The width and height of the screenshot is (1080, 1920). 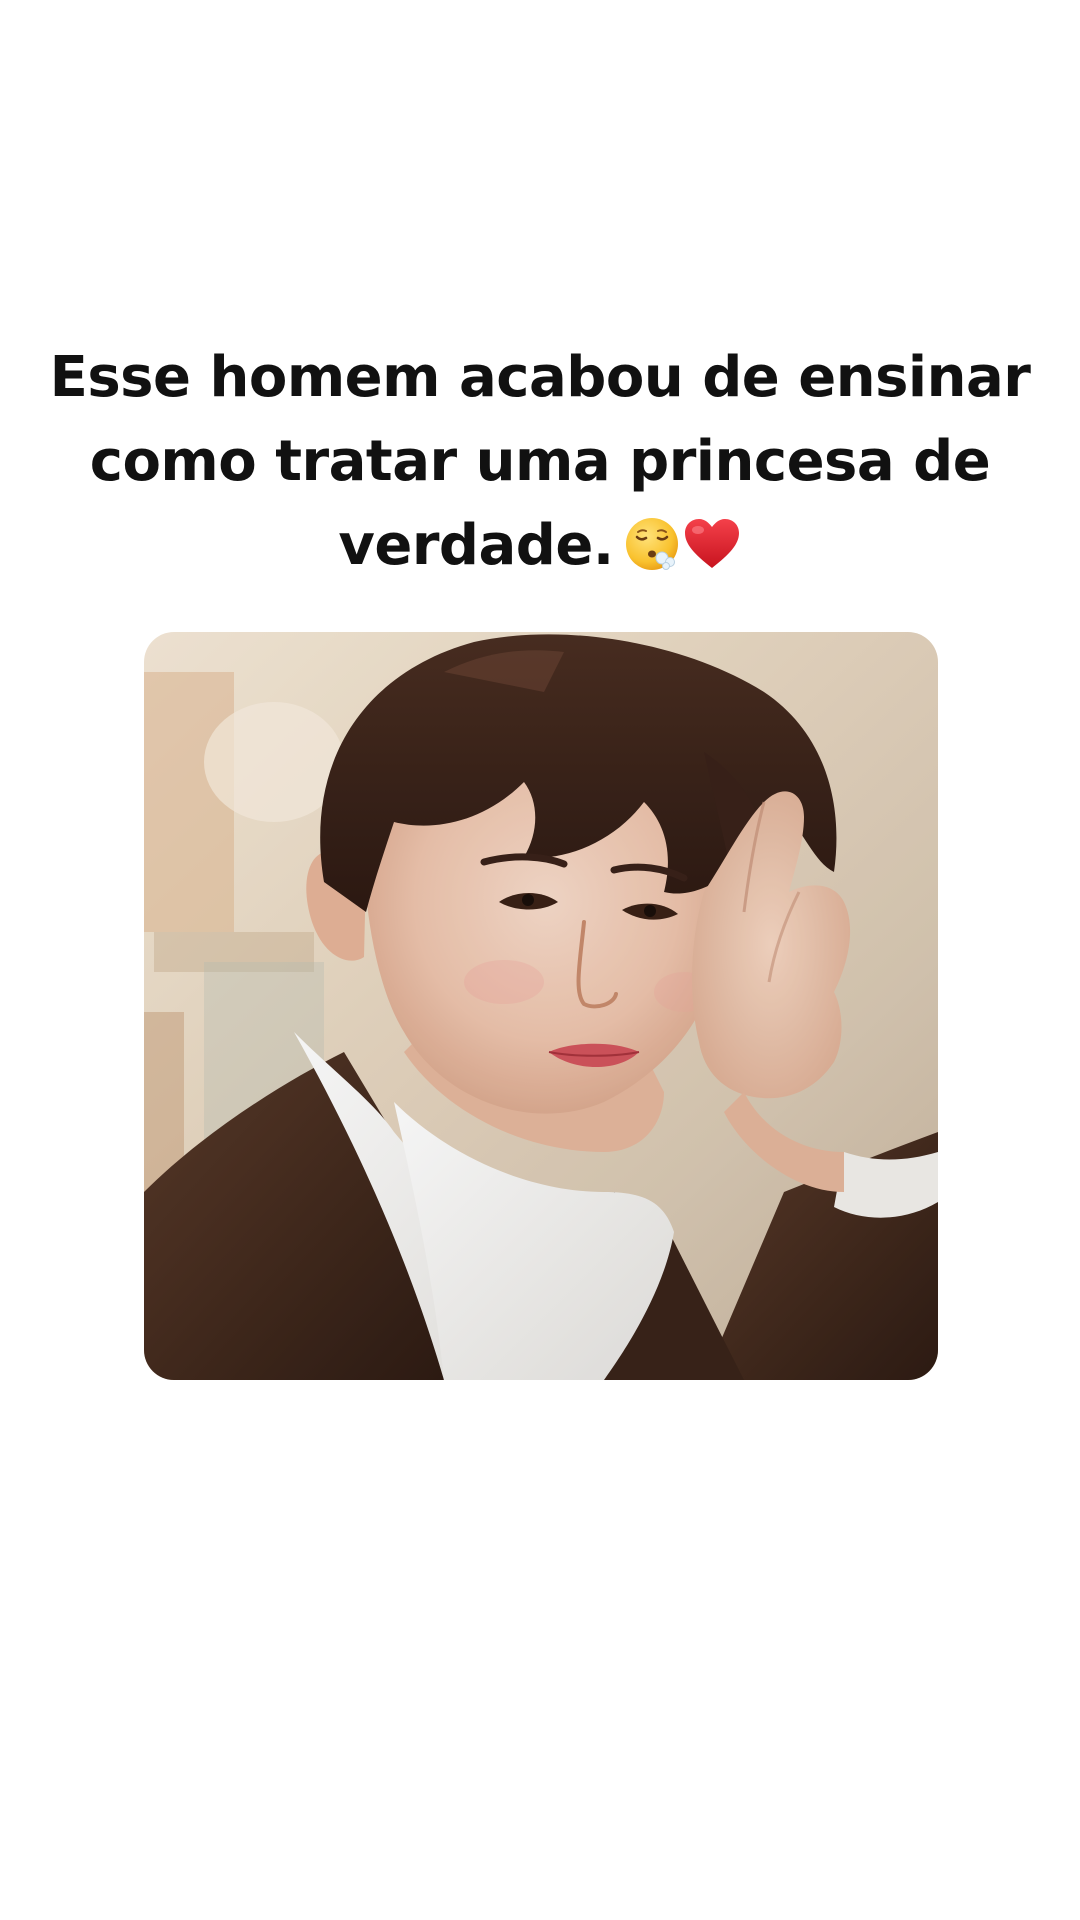 I want to click on face-exhaling-icon, so click(x=651, y=544).